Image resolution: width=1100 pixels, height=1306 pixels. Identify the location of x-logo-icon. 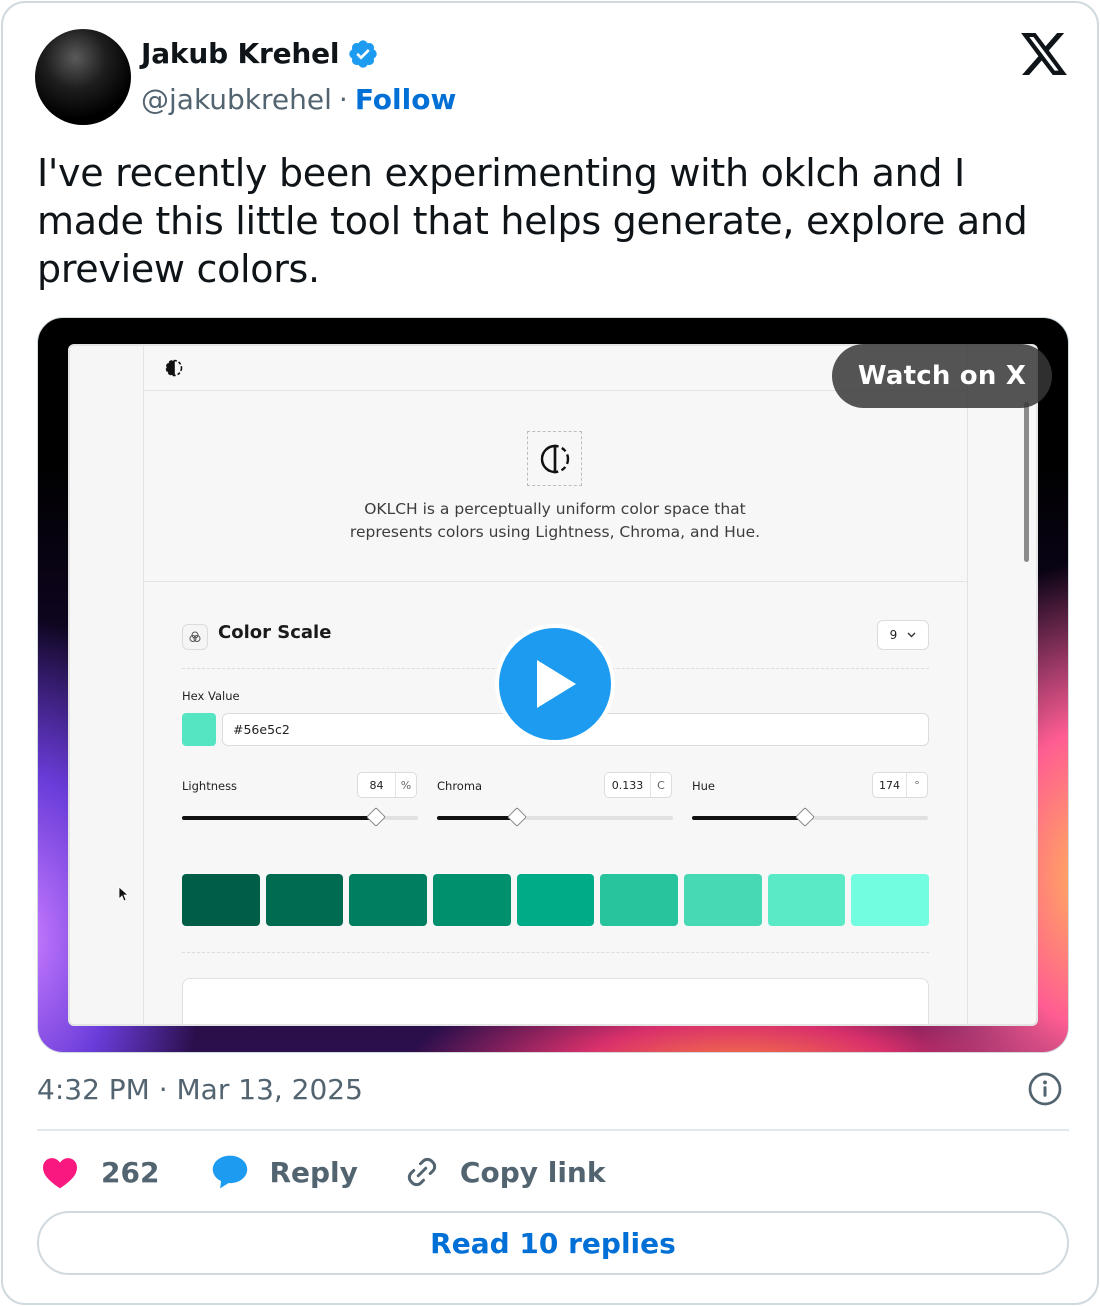
(1044, 54).